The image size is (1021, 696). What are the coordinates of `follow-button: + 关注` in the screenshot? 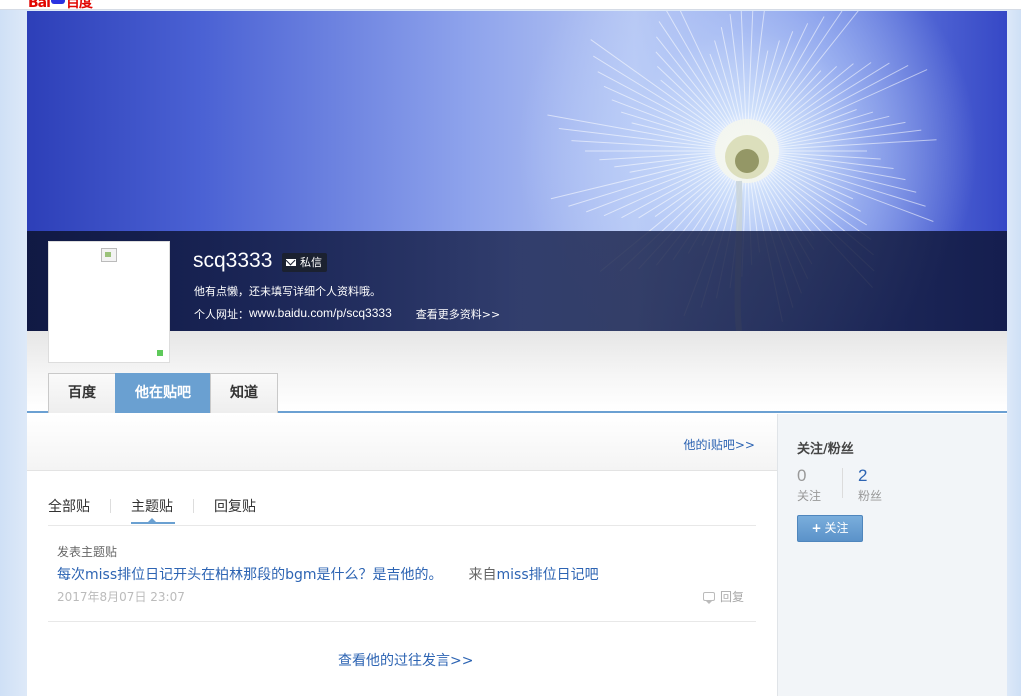 It's located at (830, 528).